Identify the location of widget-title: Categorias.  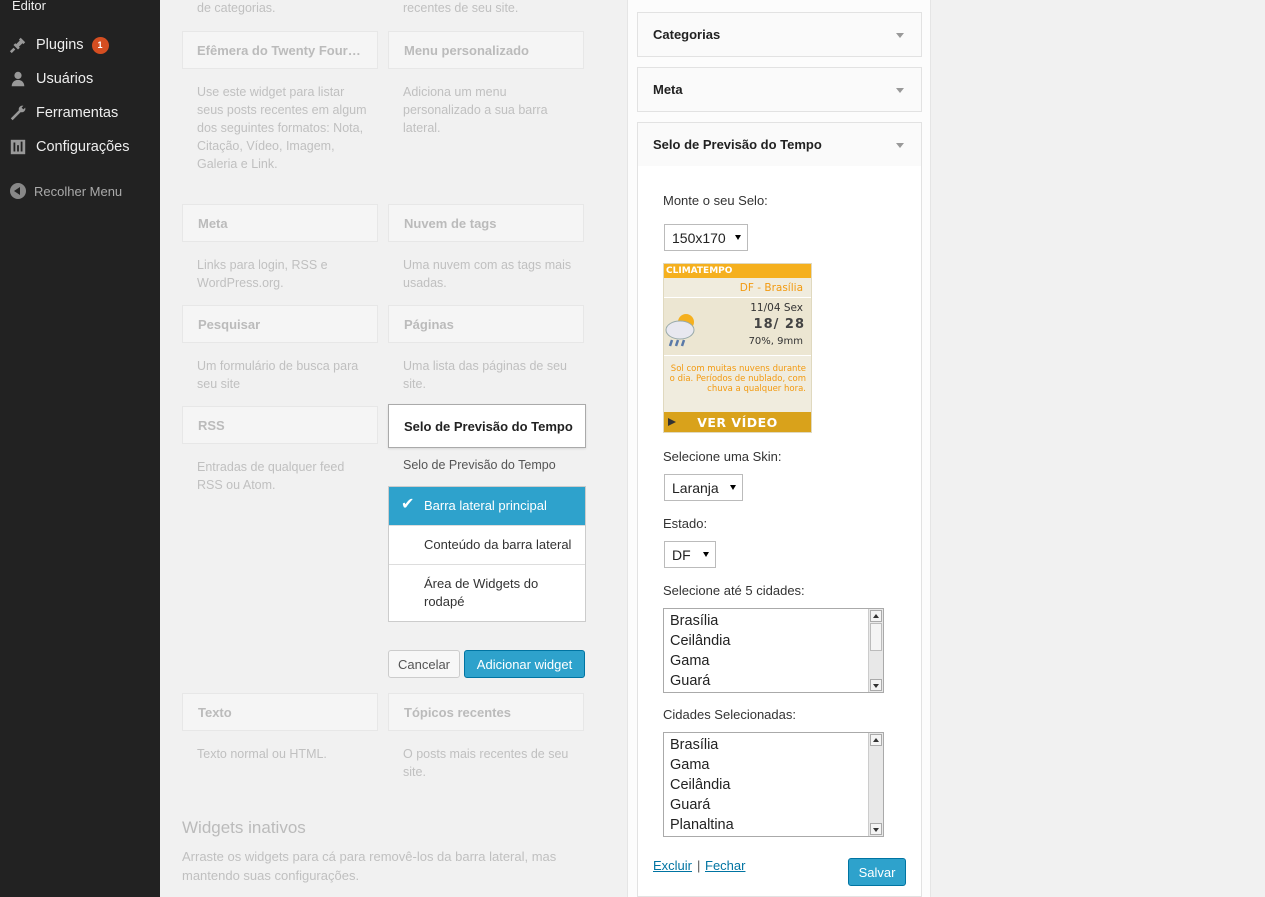
(687, 34).